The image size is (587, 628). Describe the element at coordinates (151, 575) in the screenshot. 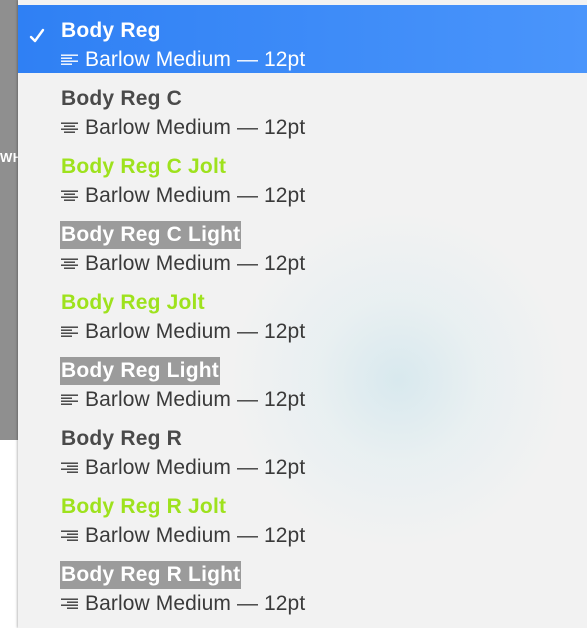

I see `style-name-label: Body Reg R Light` at that location.